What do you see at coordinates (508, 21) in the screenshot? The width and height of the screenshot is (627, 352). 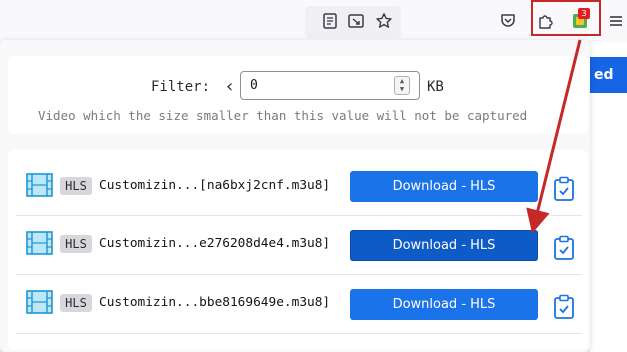 I see `pocket-icon` at bounding box center [508, 21].